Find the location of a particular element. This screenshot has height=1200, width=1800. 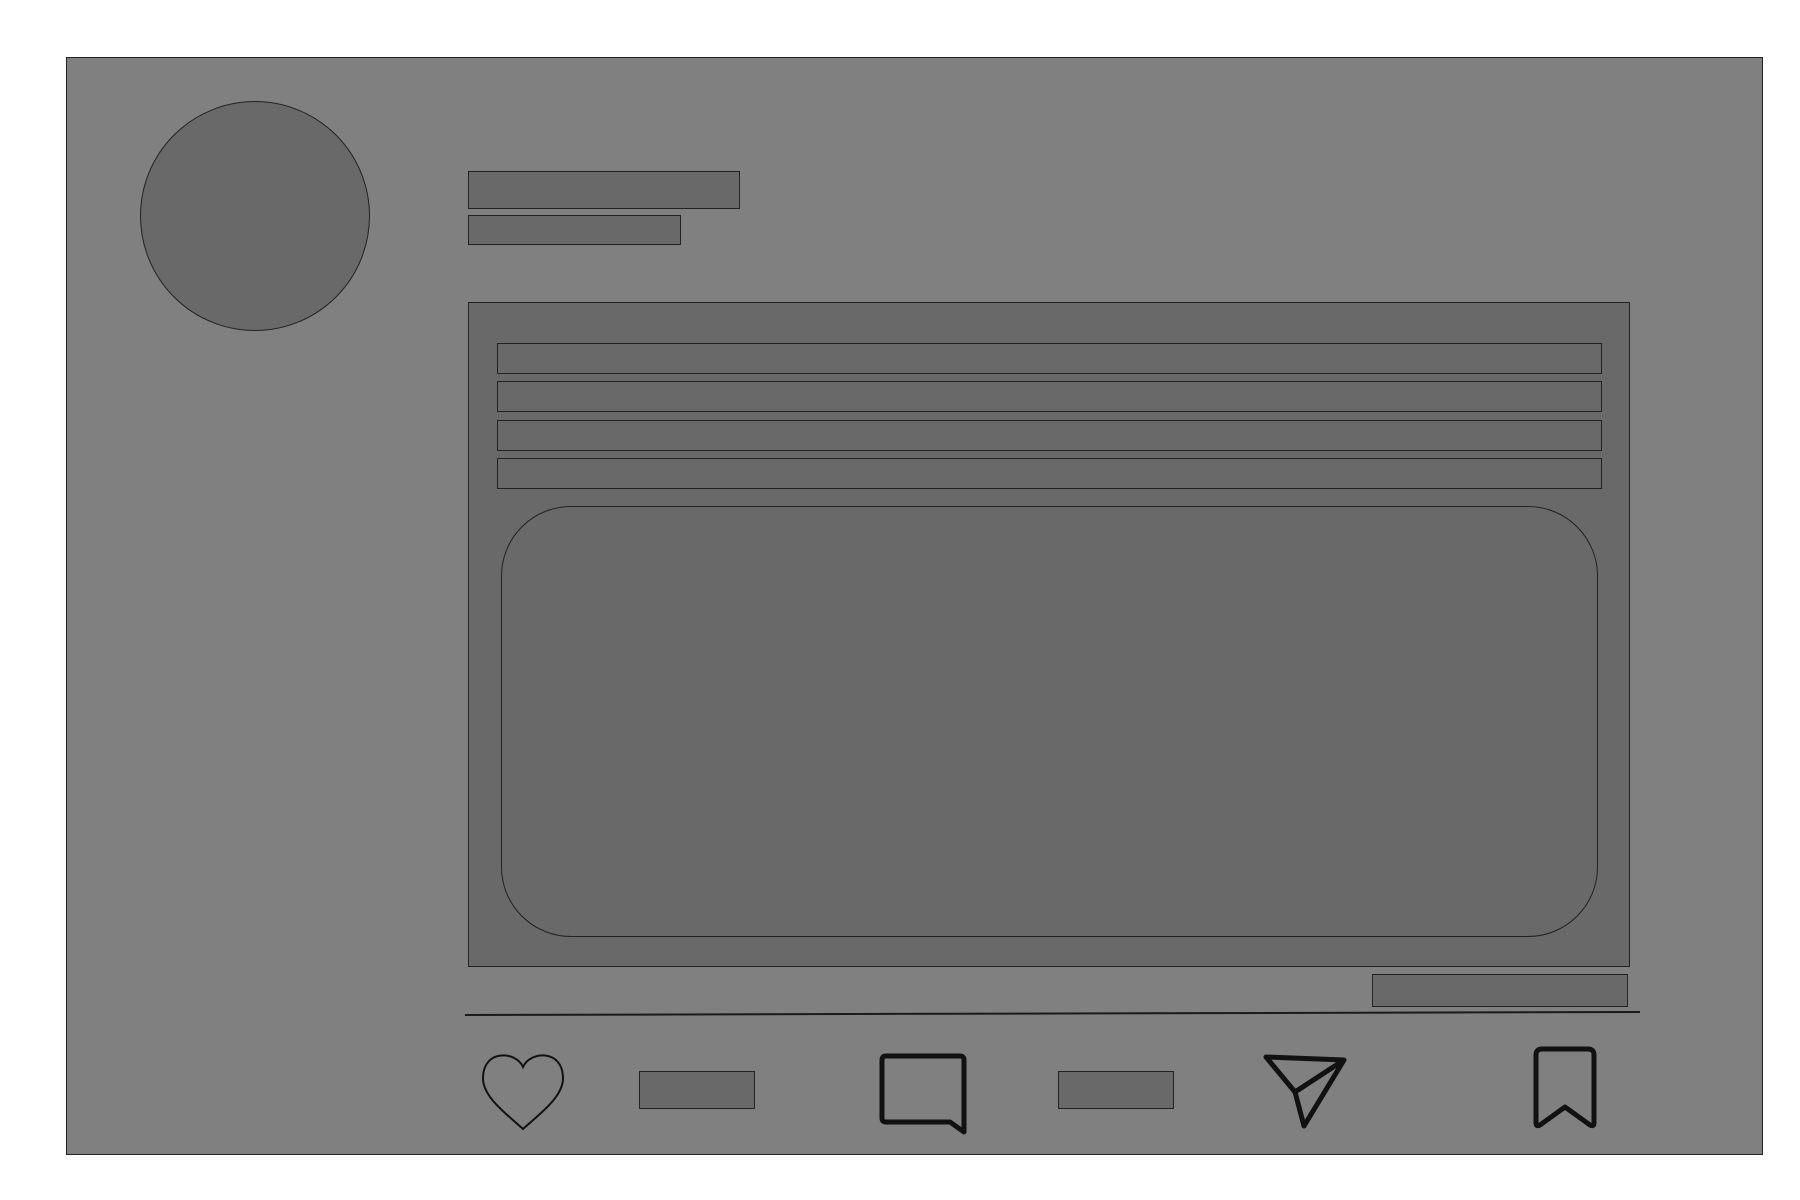

speech-bubble-icon is located at coordinates (924, 1095).